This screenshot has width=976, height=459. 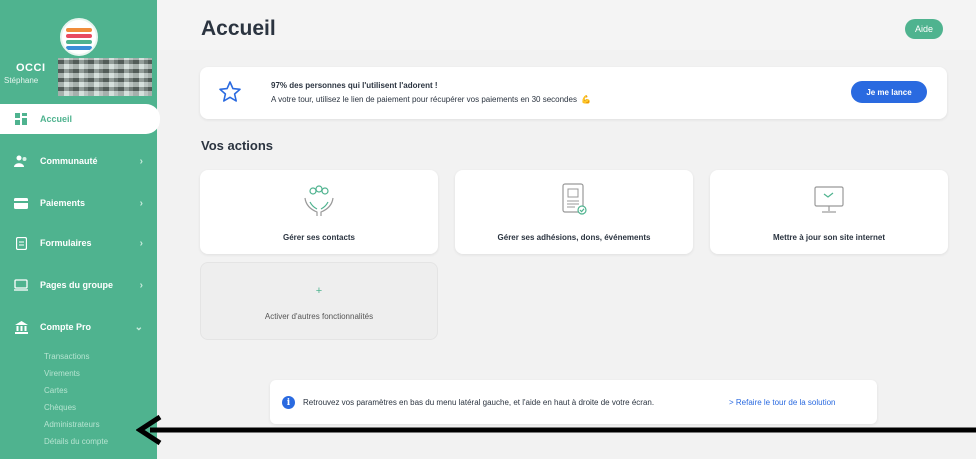 What do you see at coordinates (21, 119) in the screenshot?
I see `dashboard-icon` at bounding box center [21, 119].